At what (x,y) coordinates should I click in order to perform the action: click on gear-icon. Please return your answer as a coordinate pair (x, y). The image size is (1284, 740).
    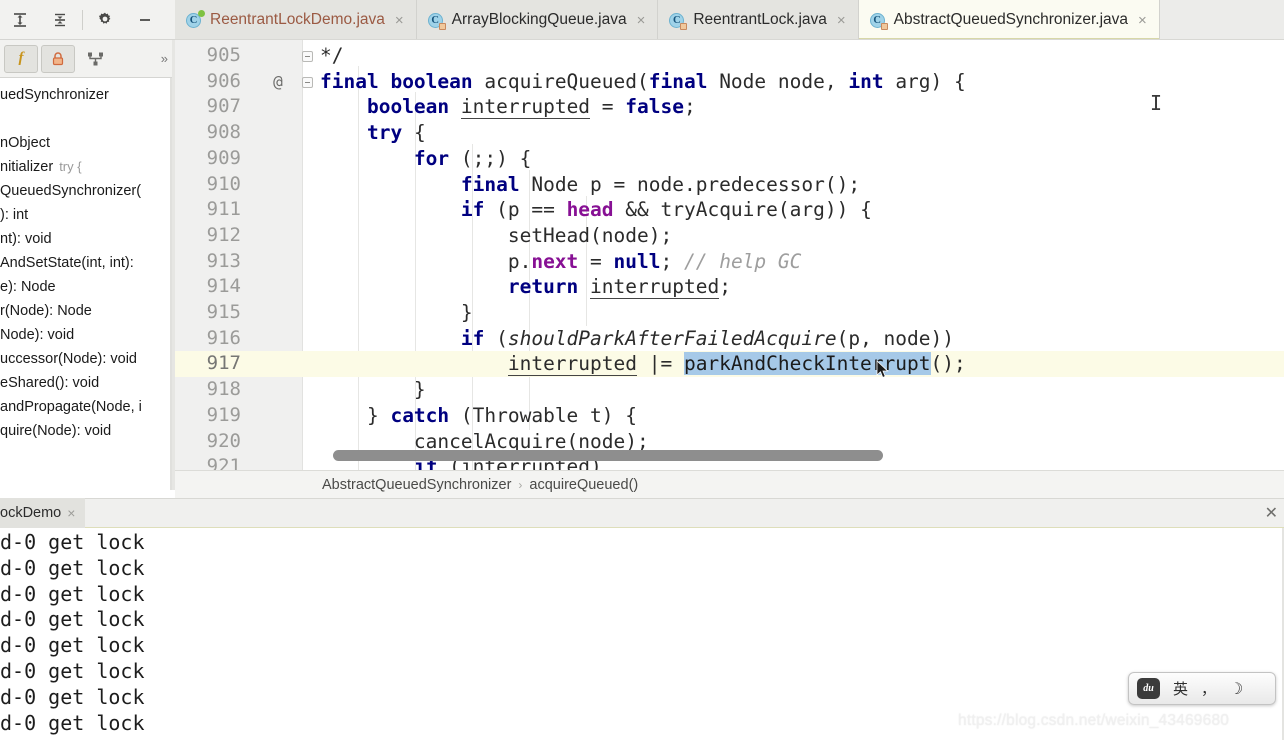
    Looking at the image, I should click on (105, 20).